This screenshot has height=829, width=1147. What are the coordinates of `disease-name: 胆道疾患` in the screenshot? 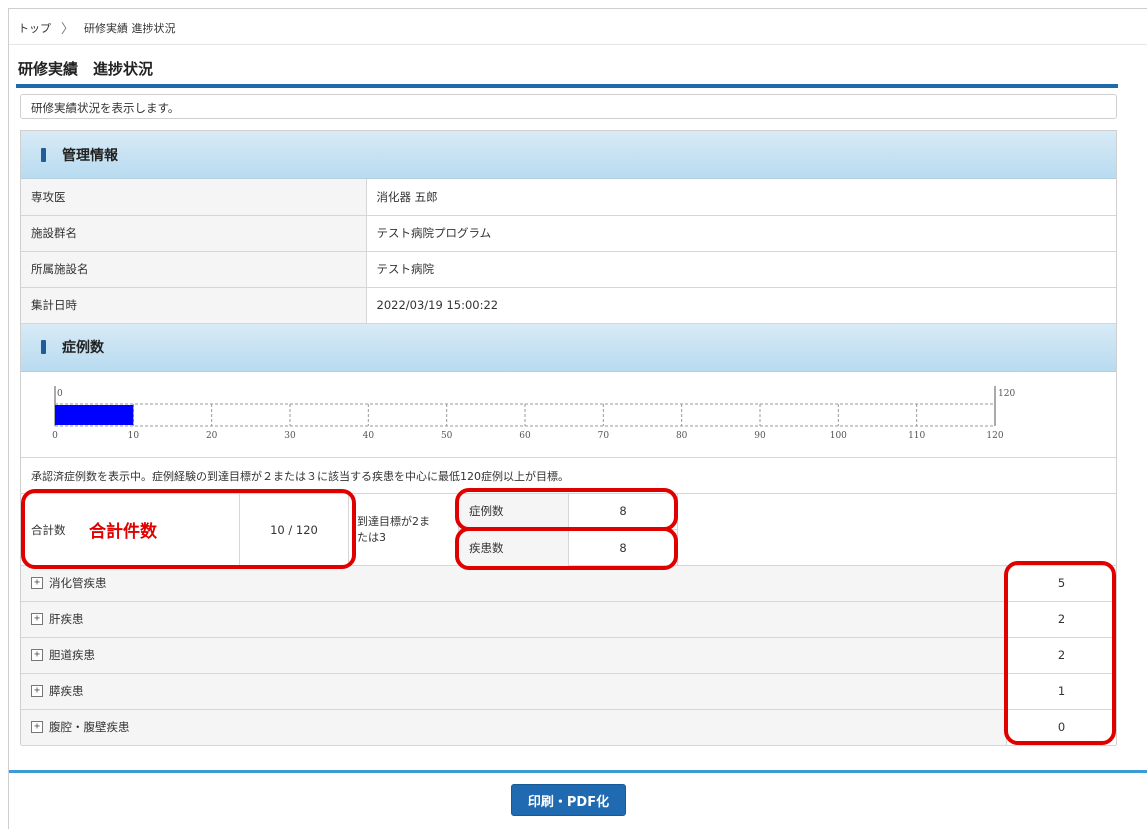 It's located at (72, 655).